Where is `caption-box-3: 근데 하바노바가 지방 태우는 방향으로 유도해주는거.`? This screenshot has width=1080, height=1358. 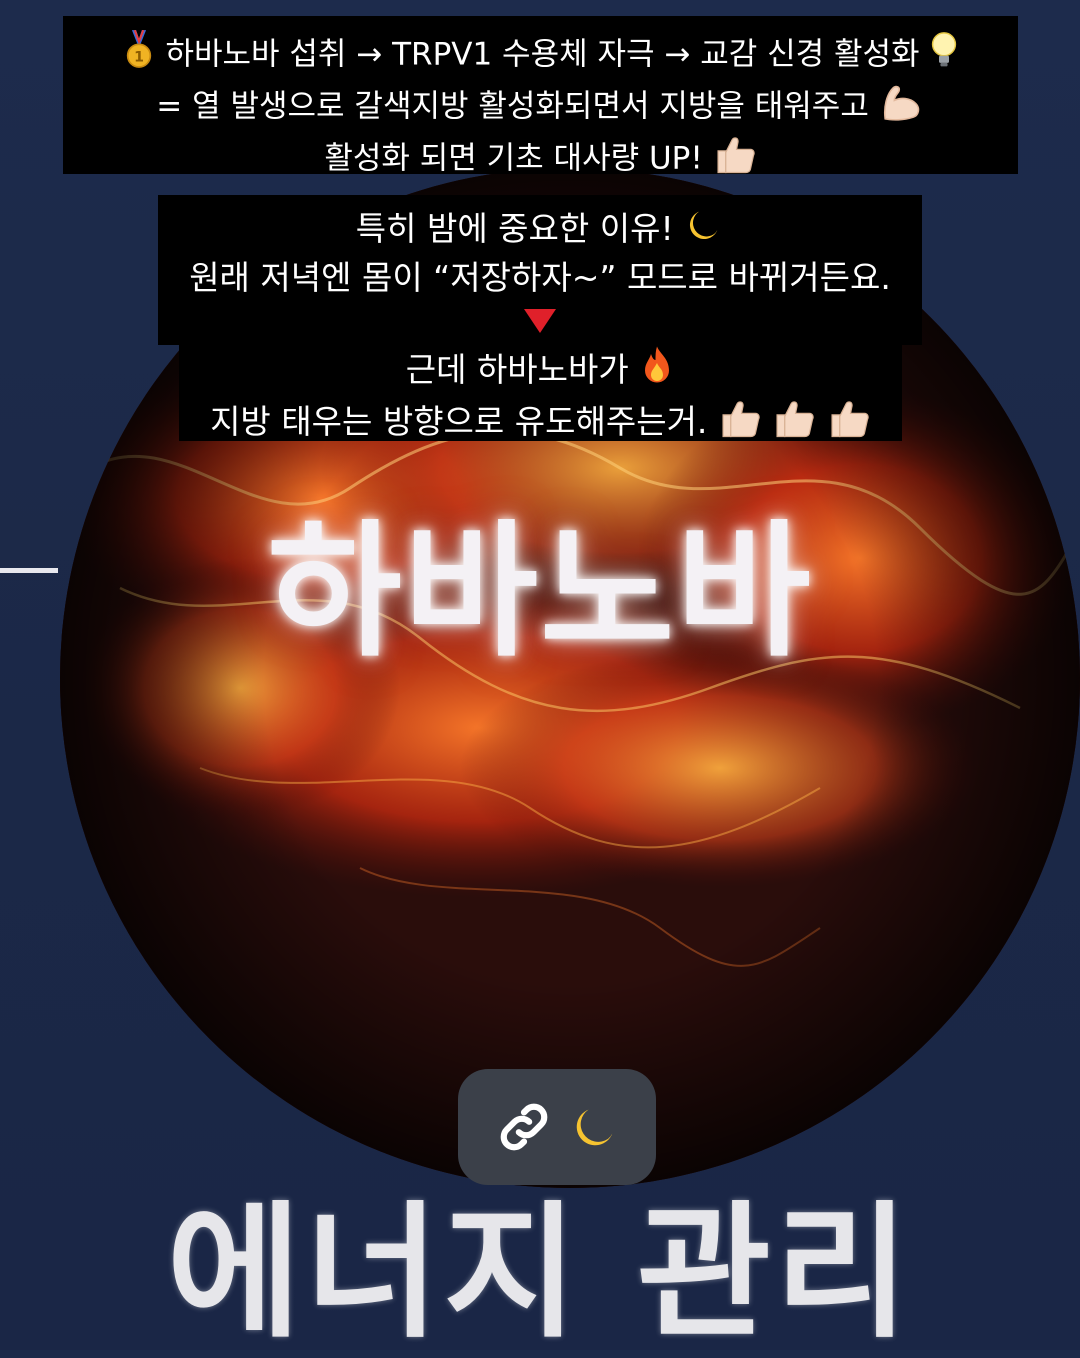
caption-box-3: 근데 하바노바가 지방 태우는 방향으로 유도해주는거. is located at coordinates (540, 393).